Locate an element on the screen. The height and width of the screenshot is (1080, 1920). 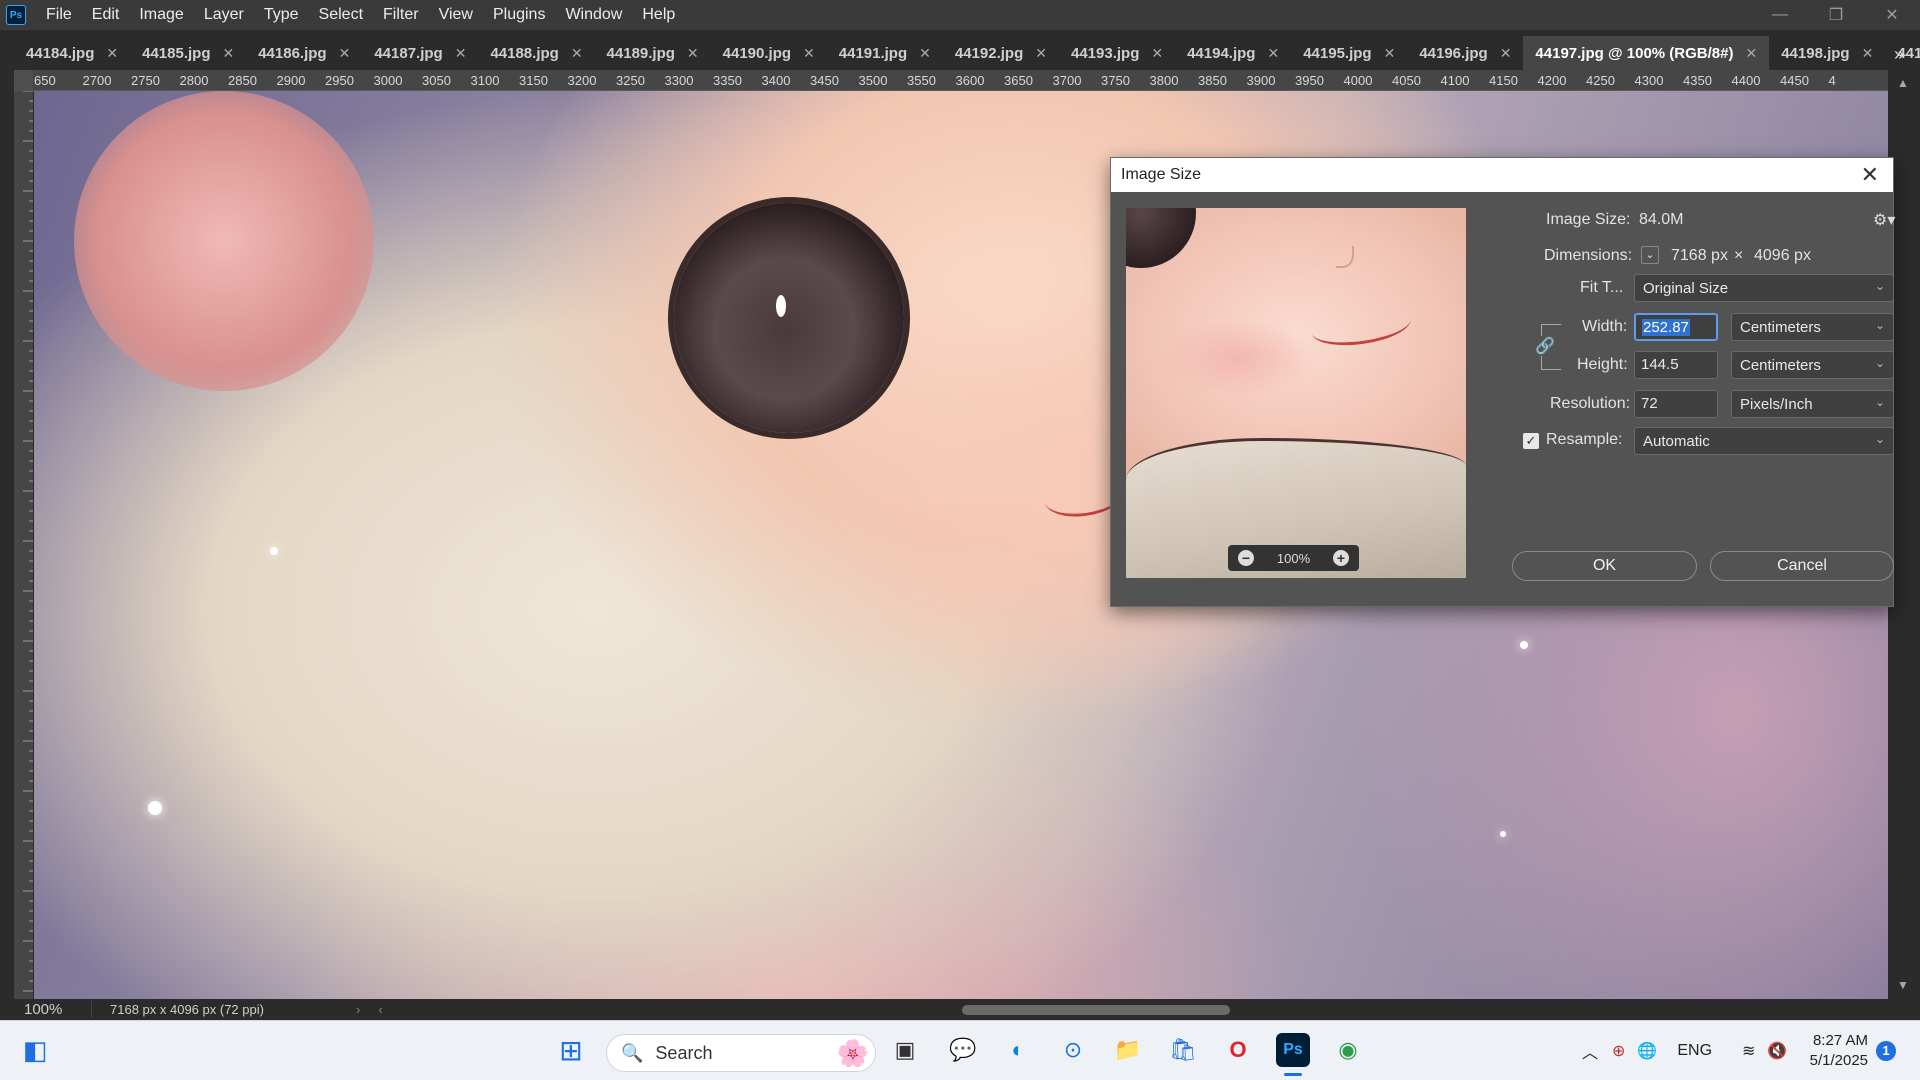
widgets-icon: ◧ is located at coordinates (35, 1050).